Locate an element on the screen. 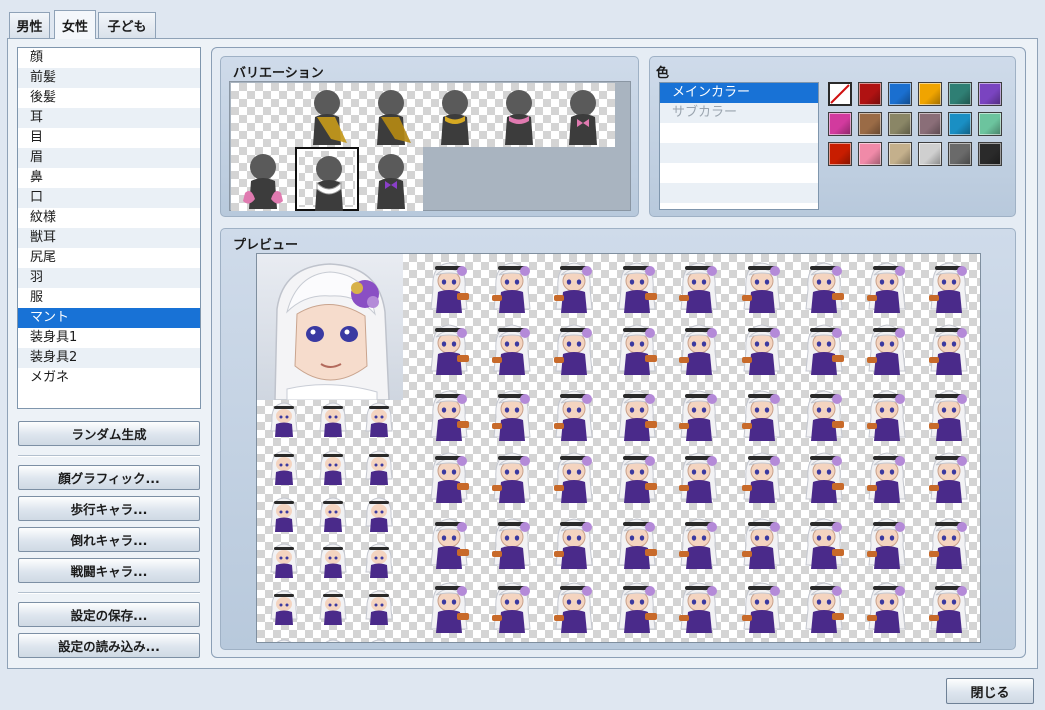 This screenshot has width=1045, height=710. part-item: マント is located at coordinates (109, 318).